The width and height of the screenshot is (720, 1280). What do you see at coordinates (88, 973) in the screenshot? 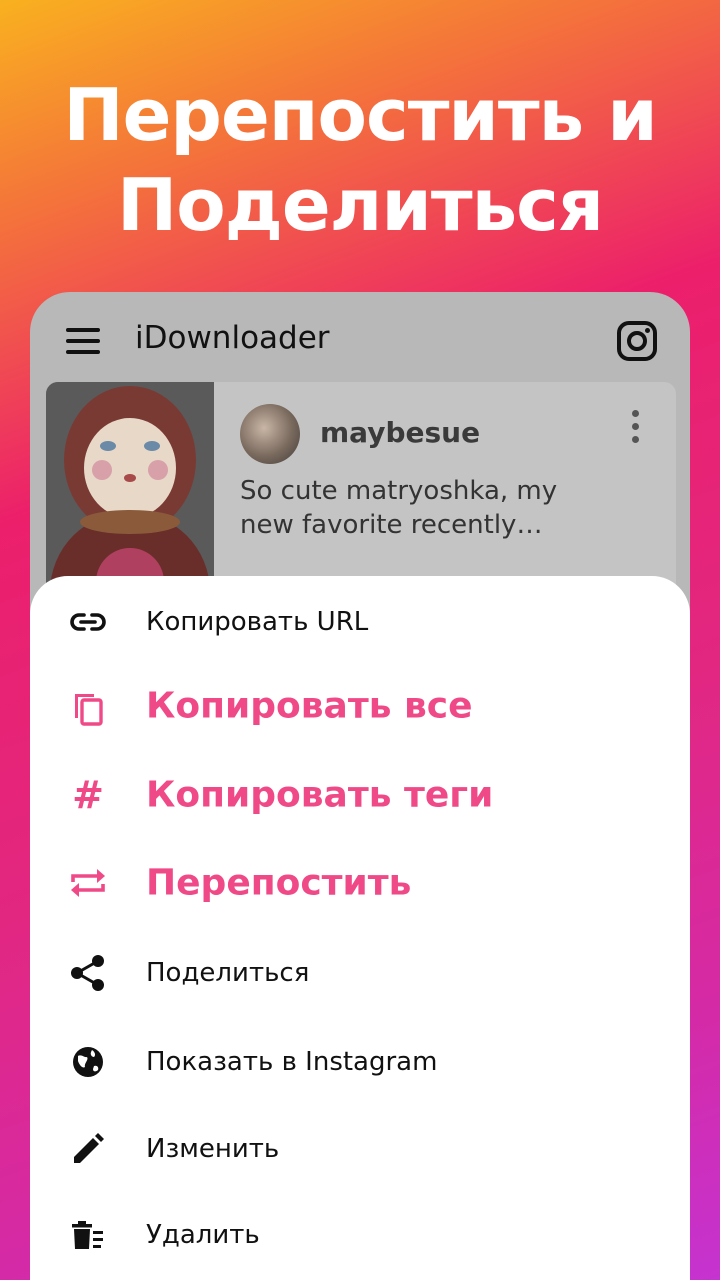
I see `share-icon` at bounding box center [88, 973].